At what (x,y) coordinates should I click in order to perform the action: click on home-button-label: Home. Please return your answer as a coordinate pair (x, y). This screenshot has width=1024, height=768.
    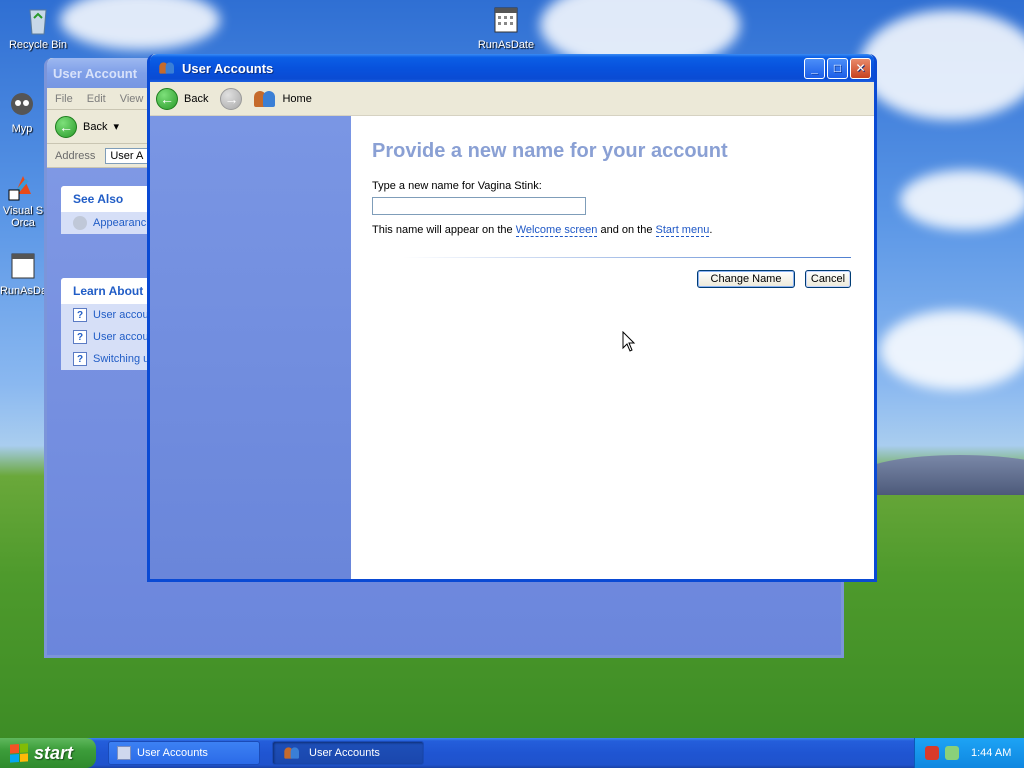
    Looking at the image, I should click on (297, 98).